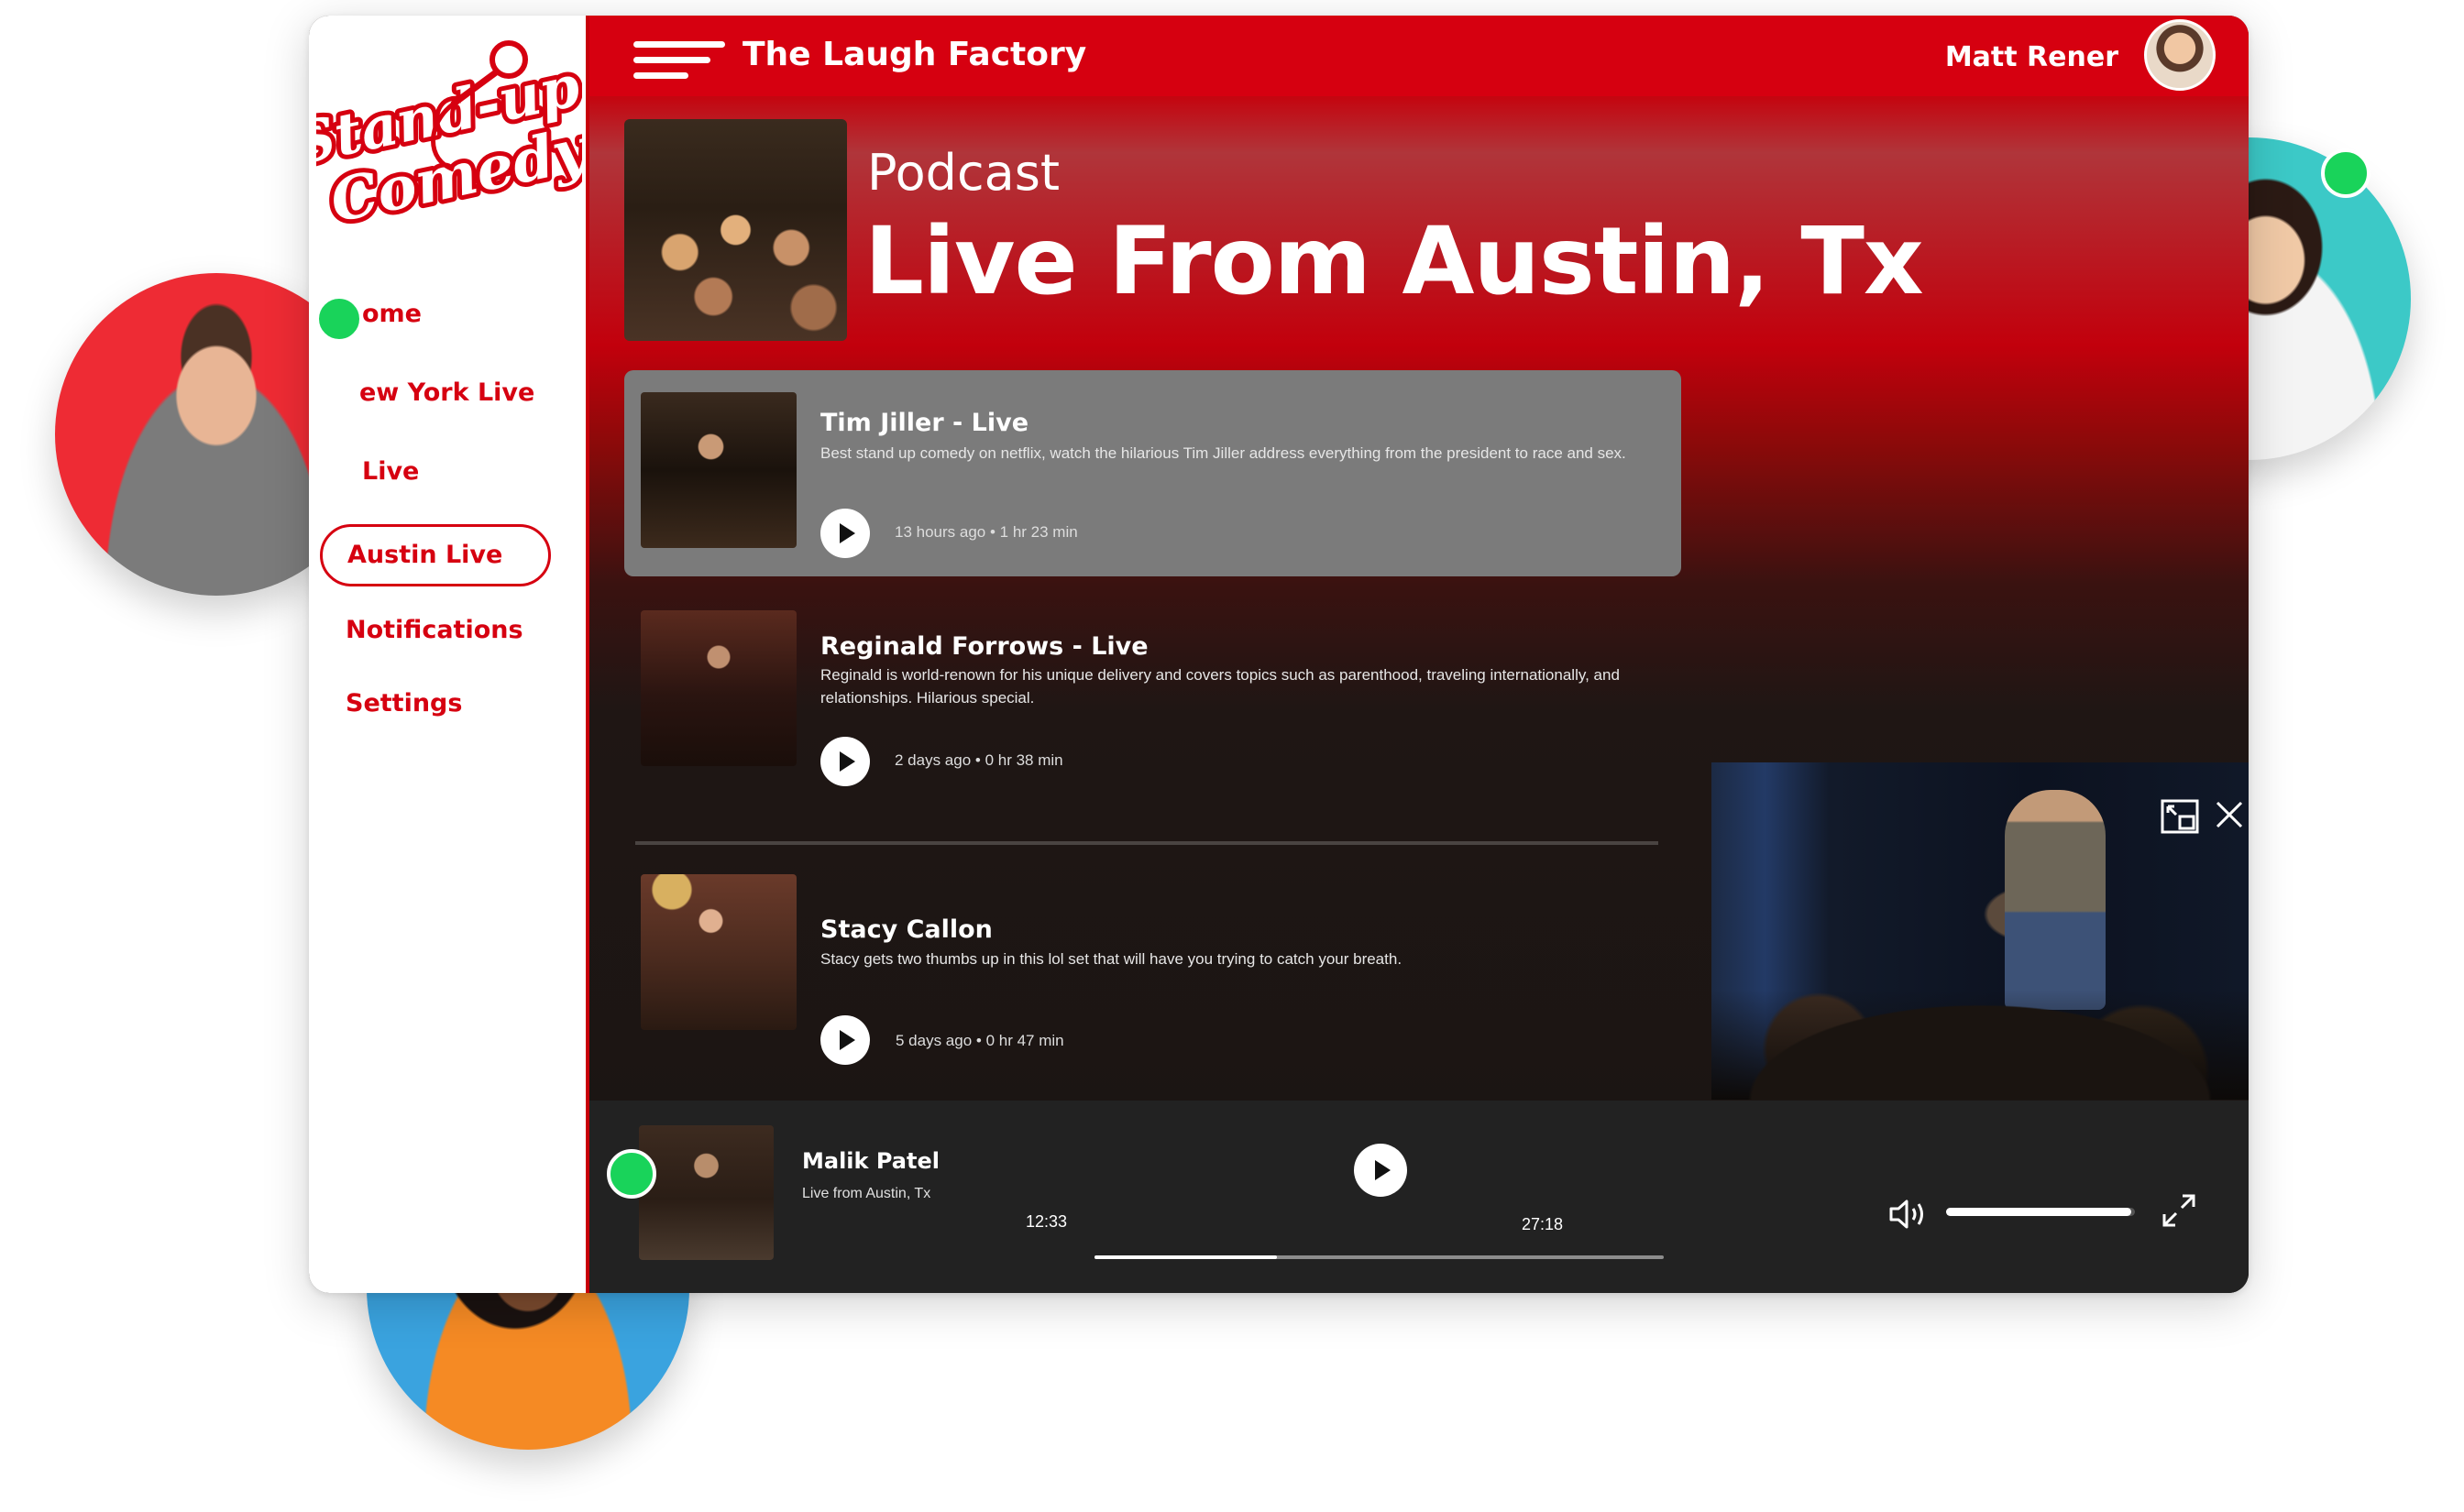  I want to click on stand-up-comedy-logo: Stand-up Stand-up Comedy Comedy, so click(449, 140).